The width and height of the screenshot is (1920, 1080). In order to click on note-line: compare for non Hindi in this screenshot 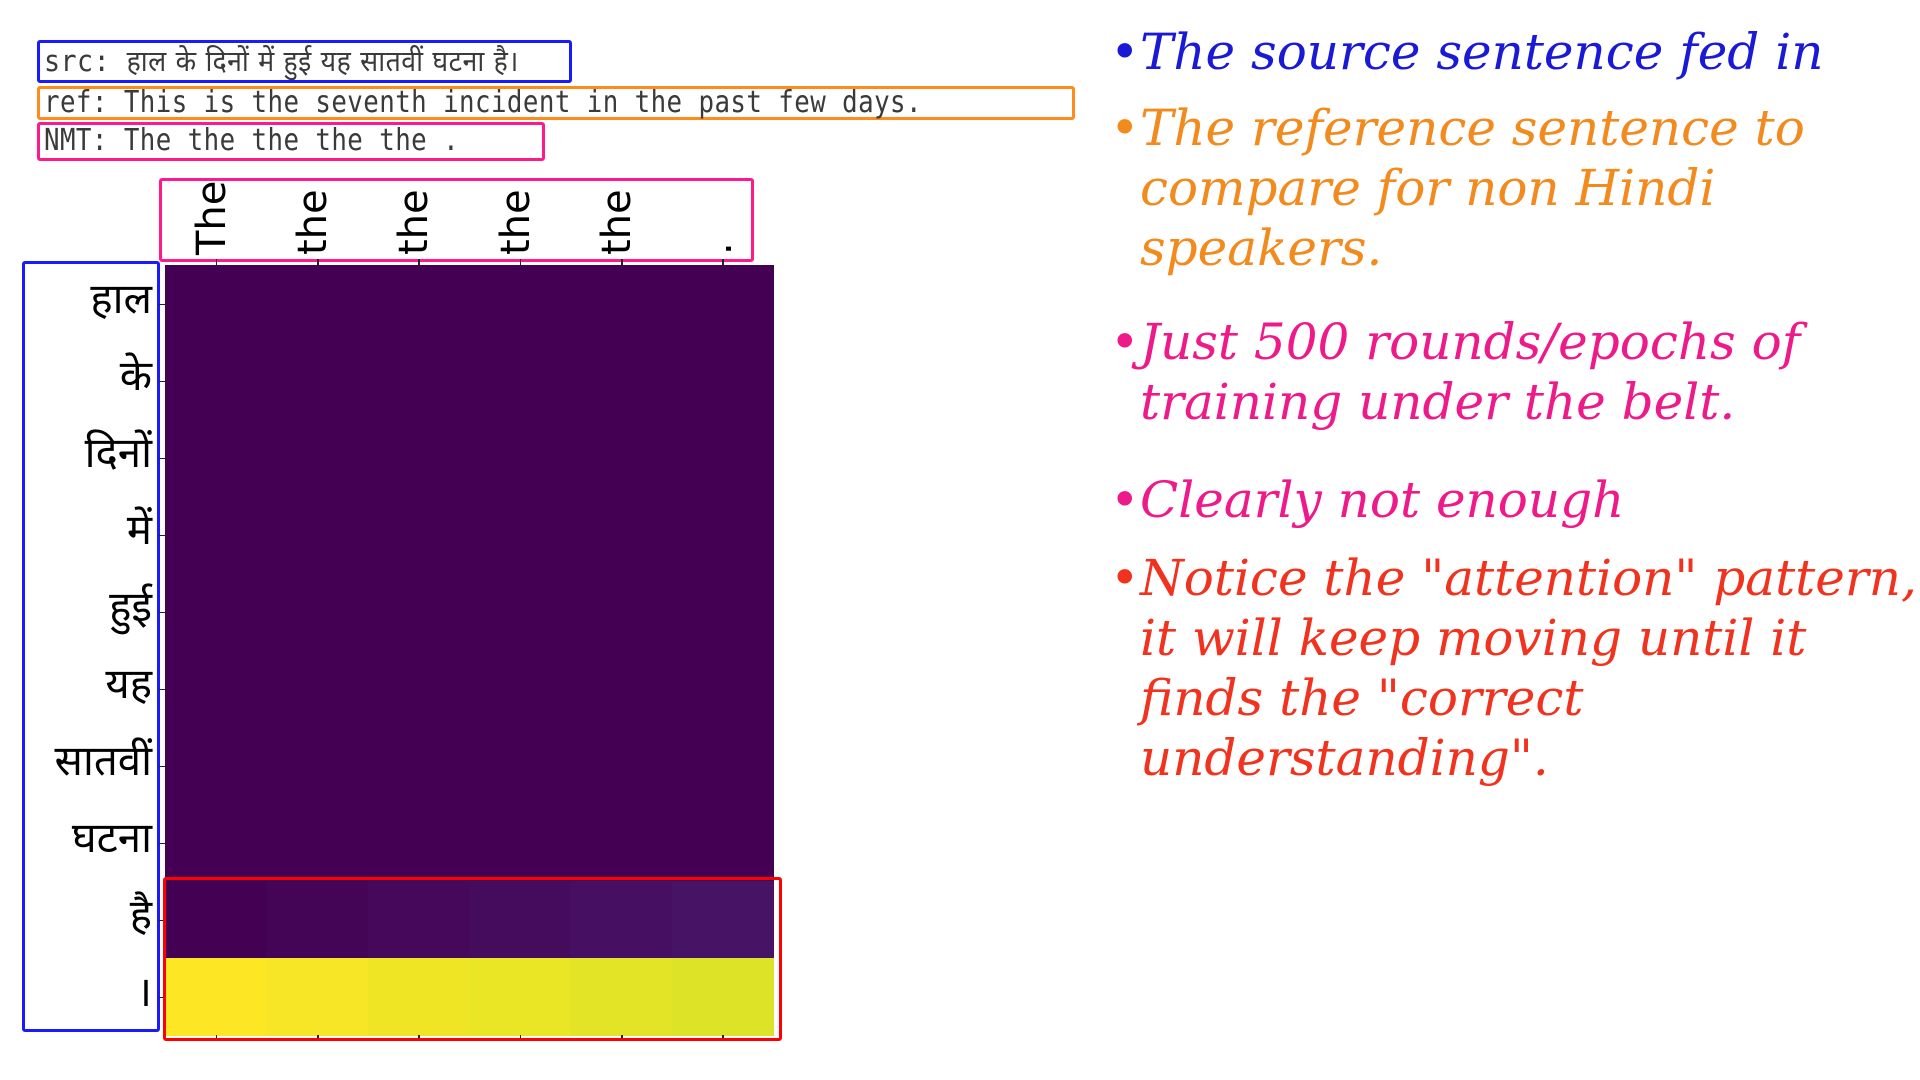, I will do `click(1412, 188)`.